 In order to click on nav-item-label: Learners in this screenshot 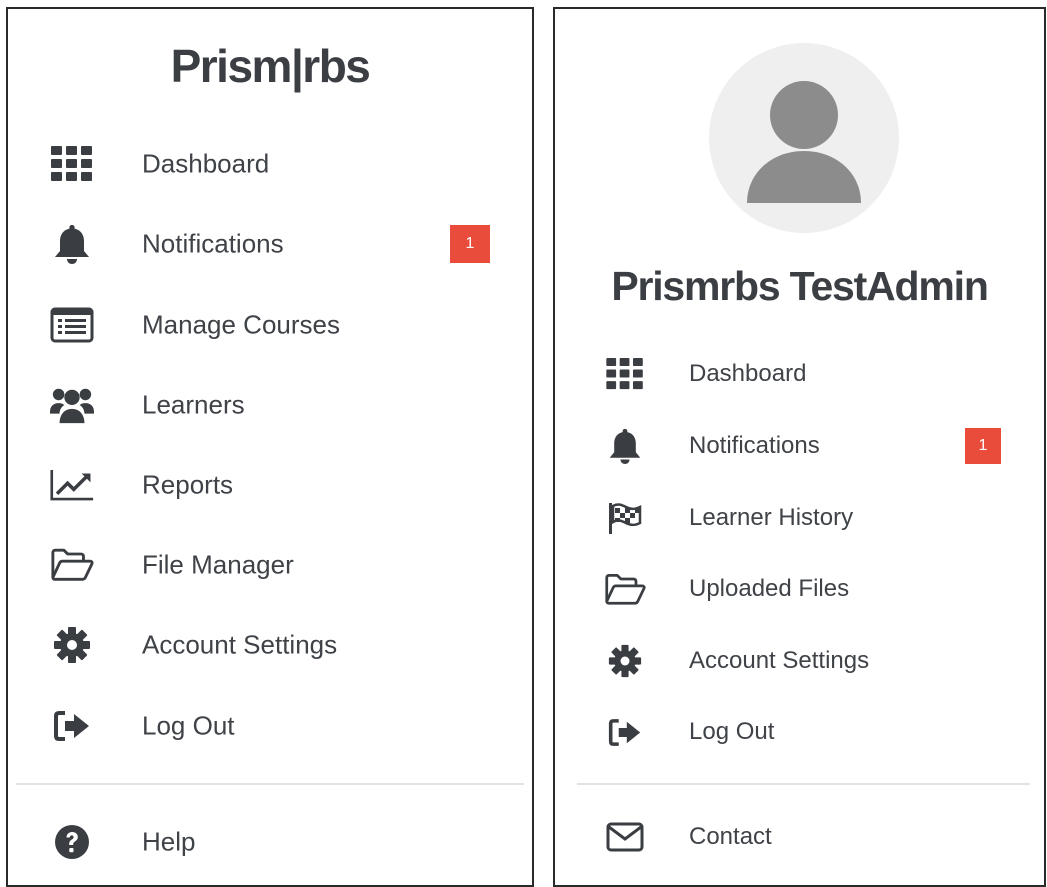, I will do `click(193, 404)`.